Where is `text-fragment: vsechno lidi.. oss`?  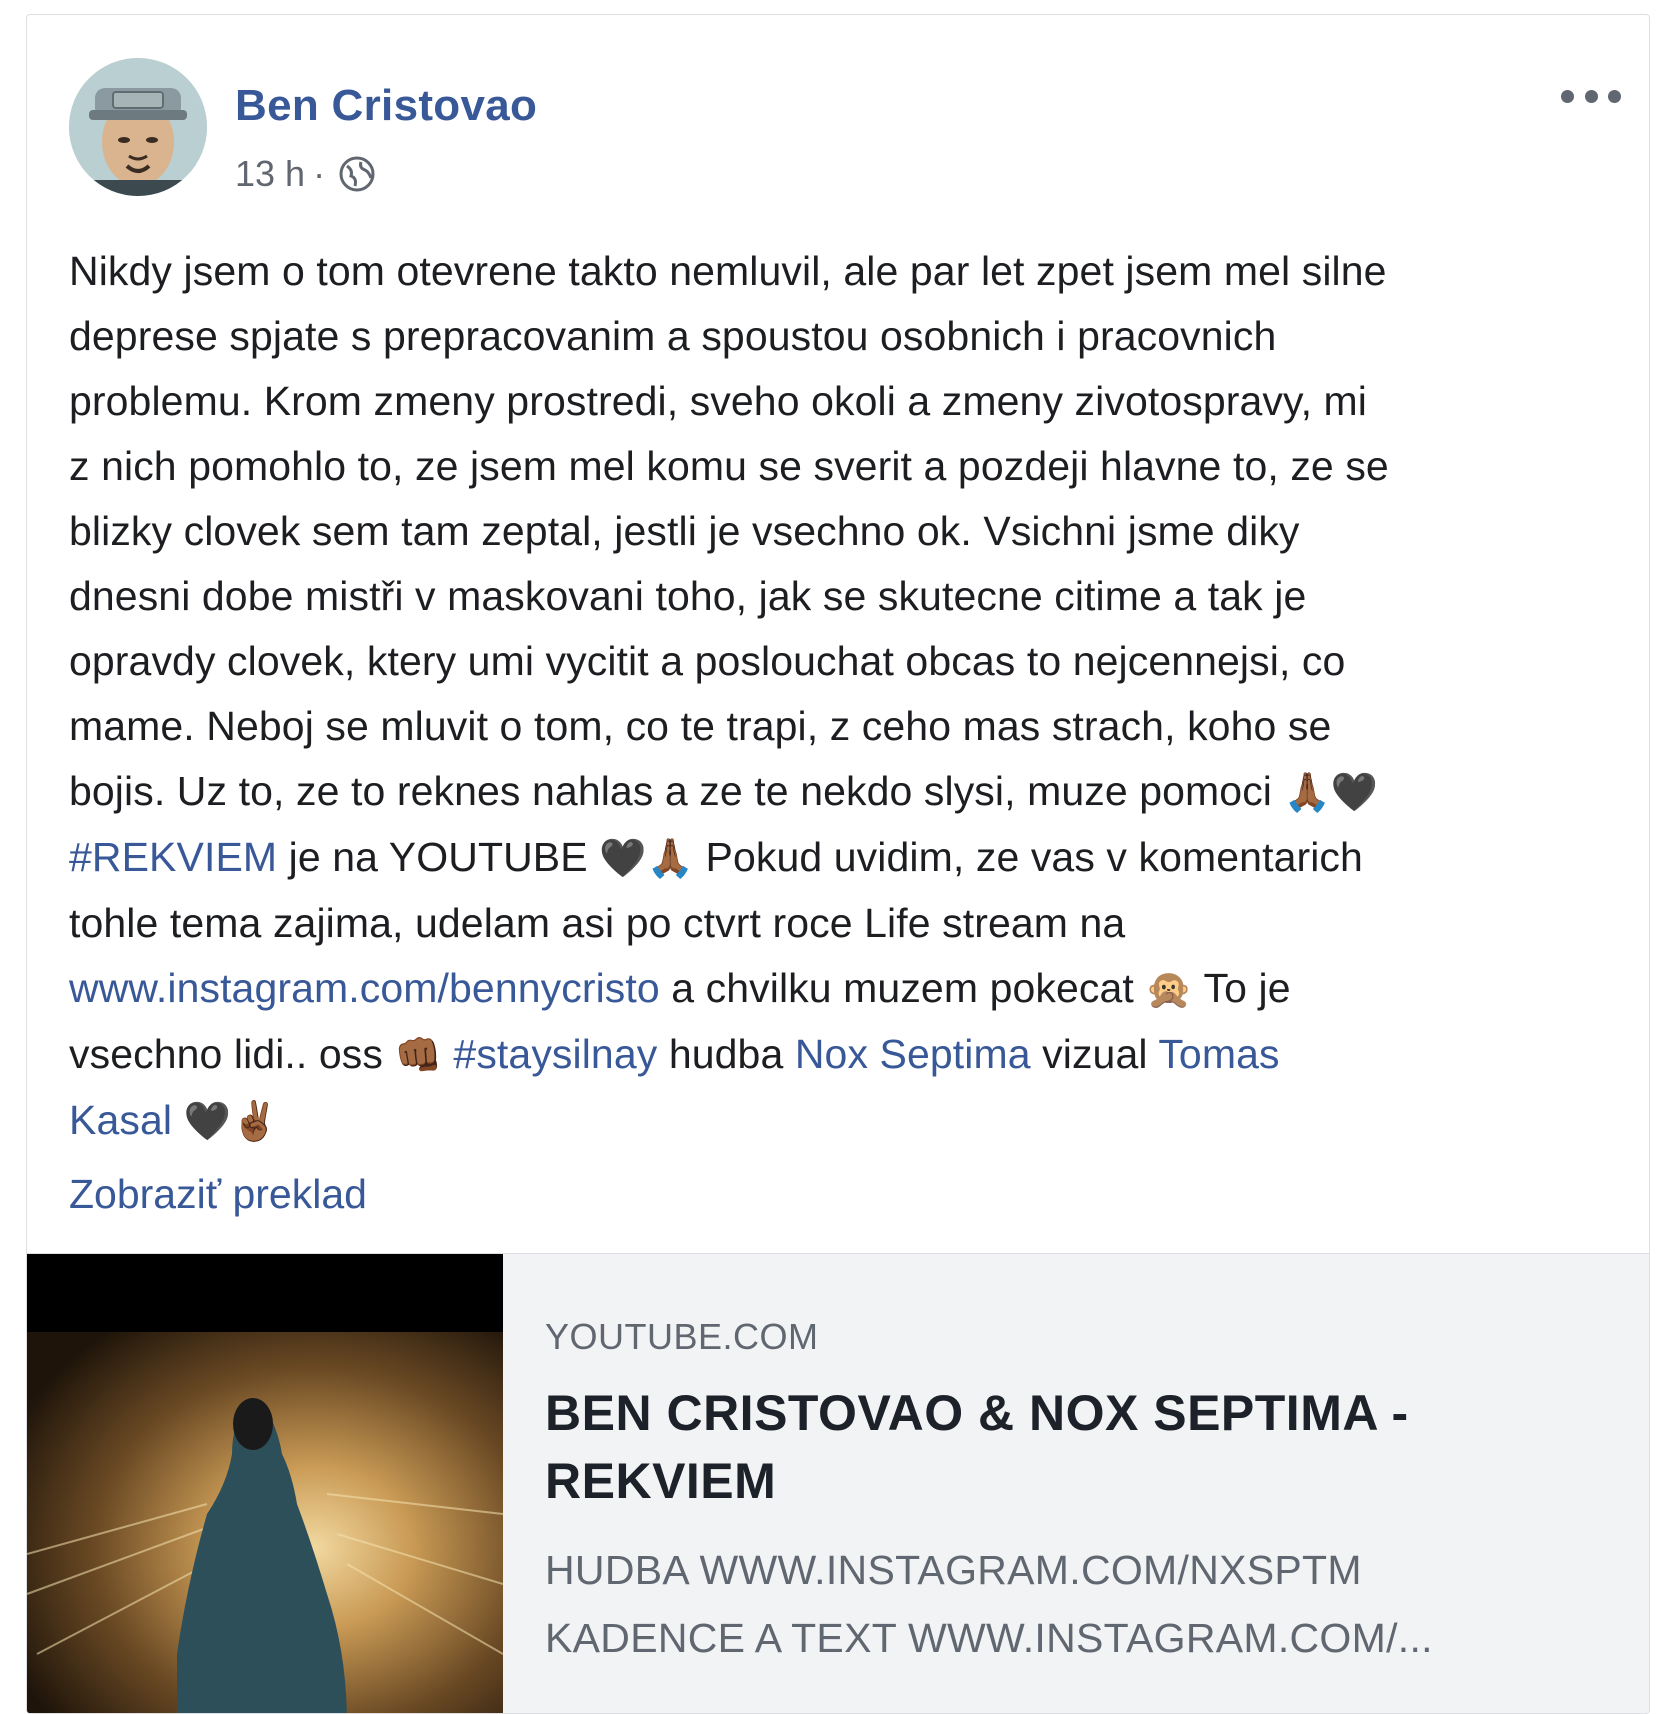
text-fragment: vsechno lidi.. oss is located at coordinates (232, 1054).